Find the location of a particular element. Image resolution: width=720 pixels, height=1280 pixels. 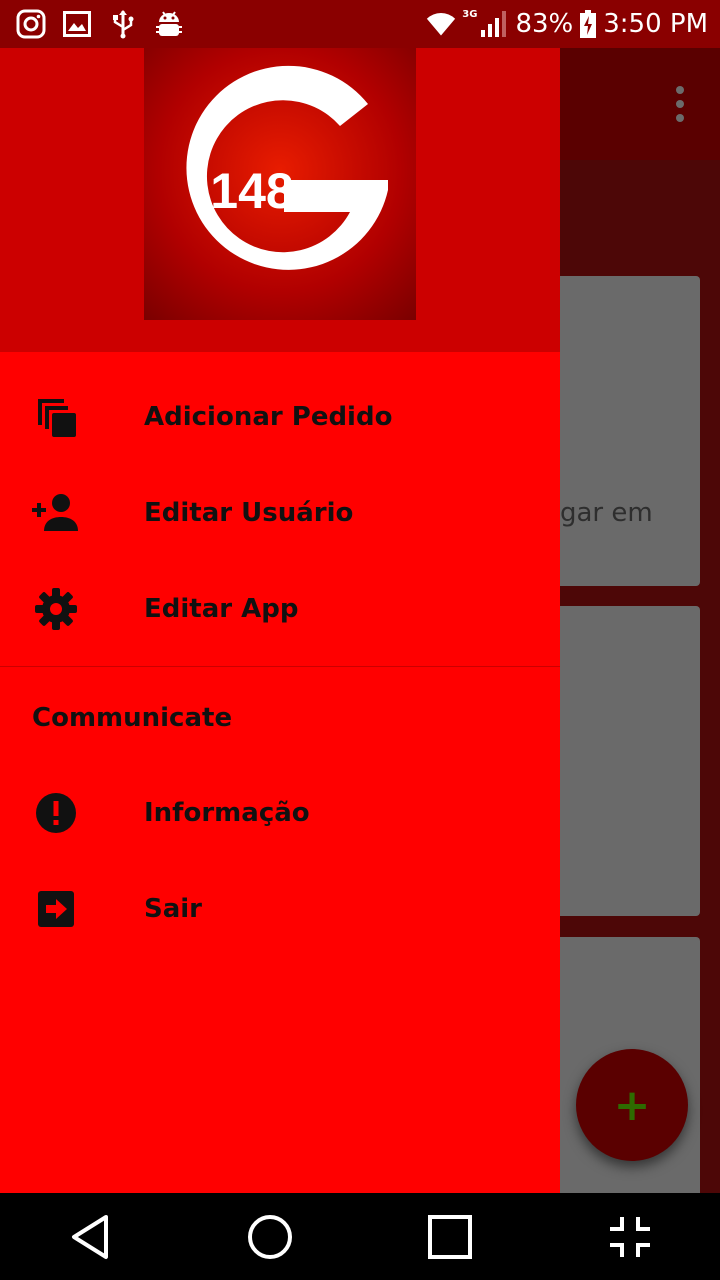

menu-item-editar-app: Editar App is located at coordinates (280, 609).